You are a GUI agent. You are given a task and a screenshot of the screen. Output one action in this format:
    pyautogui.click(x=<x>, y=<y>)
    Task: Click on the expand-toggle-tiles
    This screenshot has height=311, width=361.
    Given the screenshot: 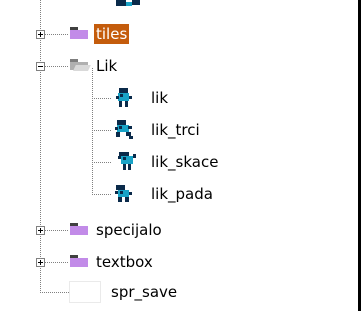 What is the action you would take?
    pyautogui.click(x=40, y=34)
    